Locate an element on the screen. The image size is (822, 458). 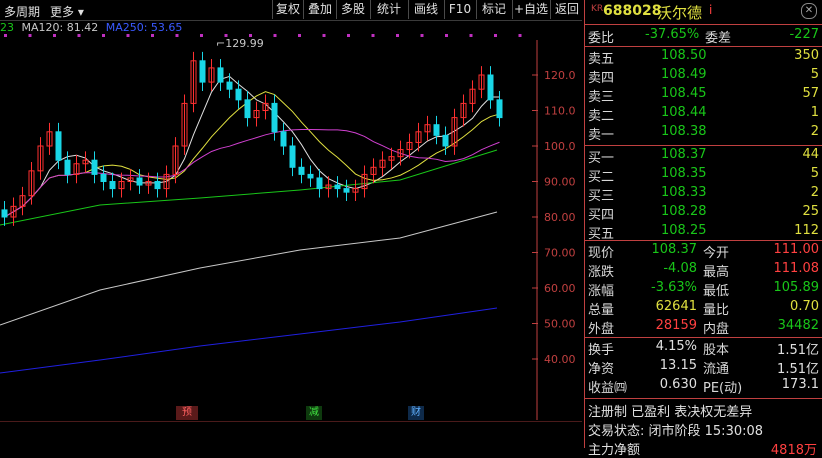
close-icon: ✕ is located at coordinates (809, 11).